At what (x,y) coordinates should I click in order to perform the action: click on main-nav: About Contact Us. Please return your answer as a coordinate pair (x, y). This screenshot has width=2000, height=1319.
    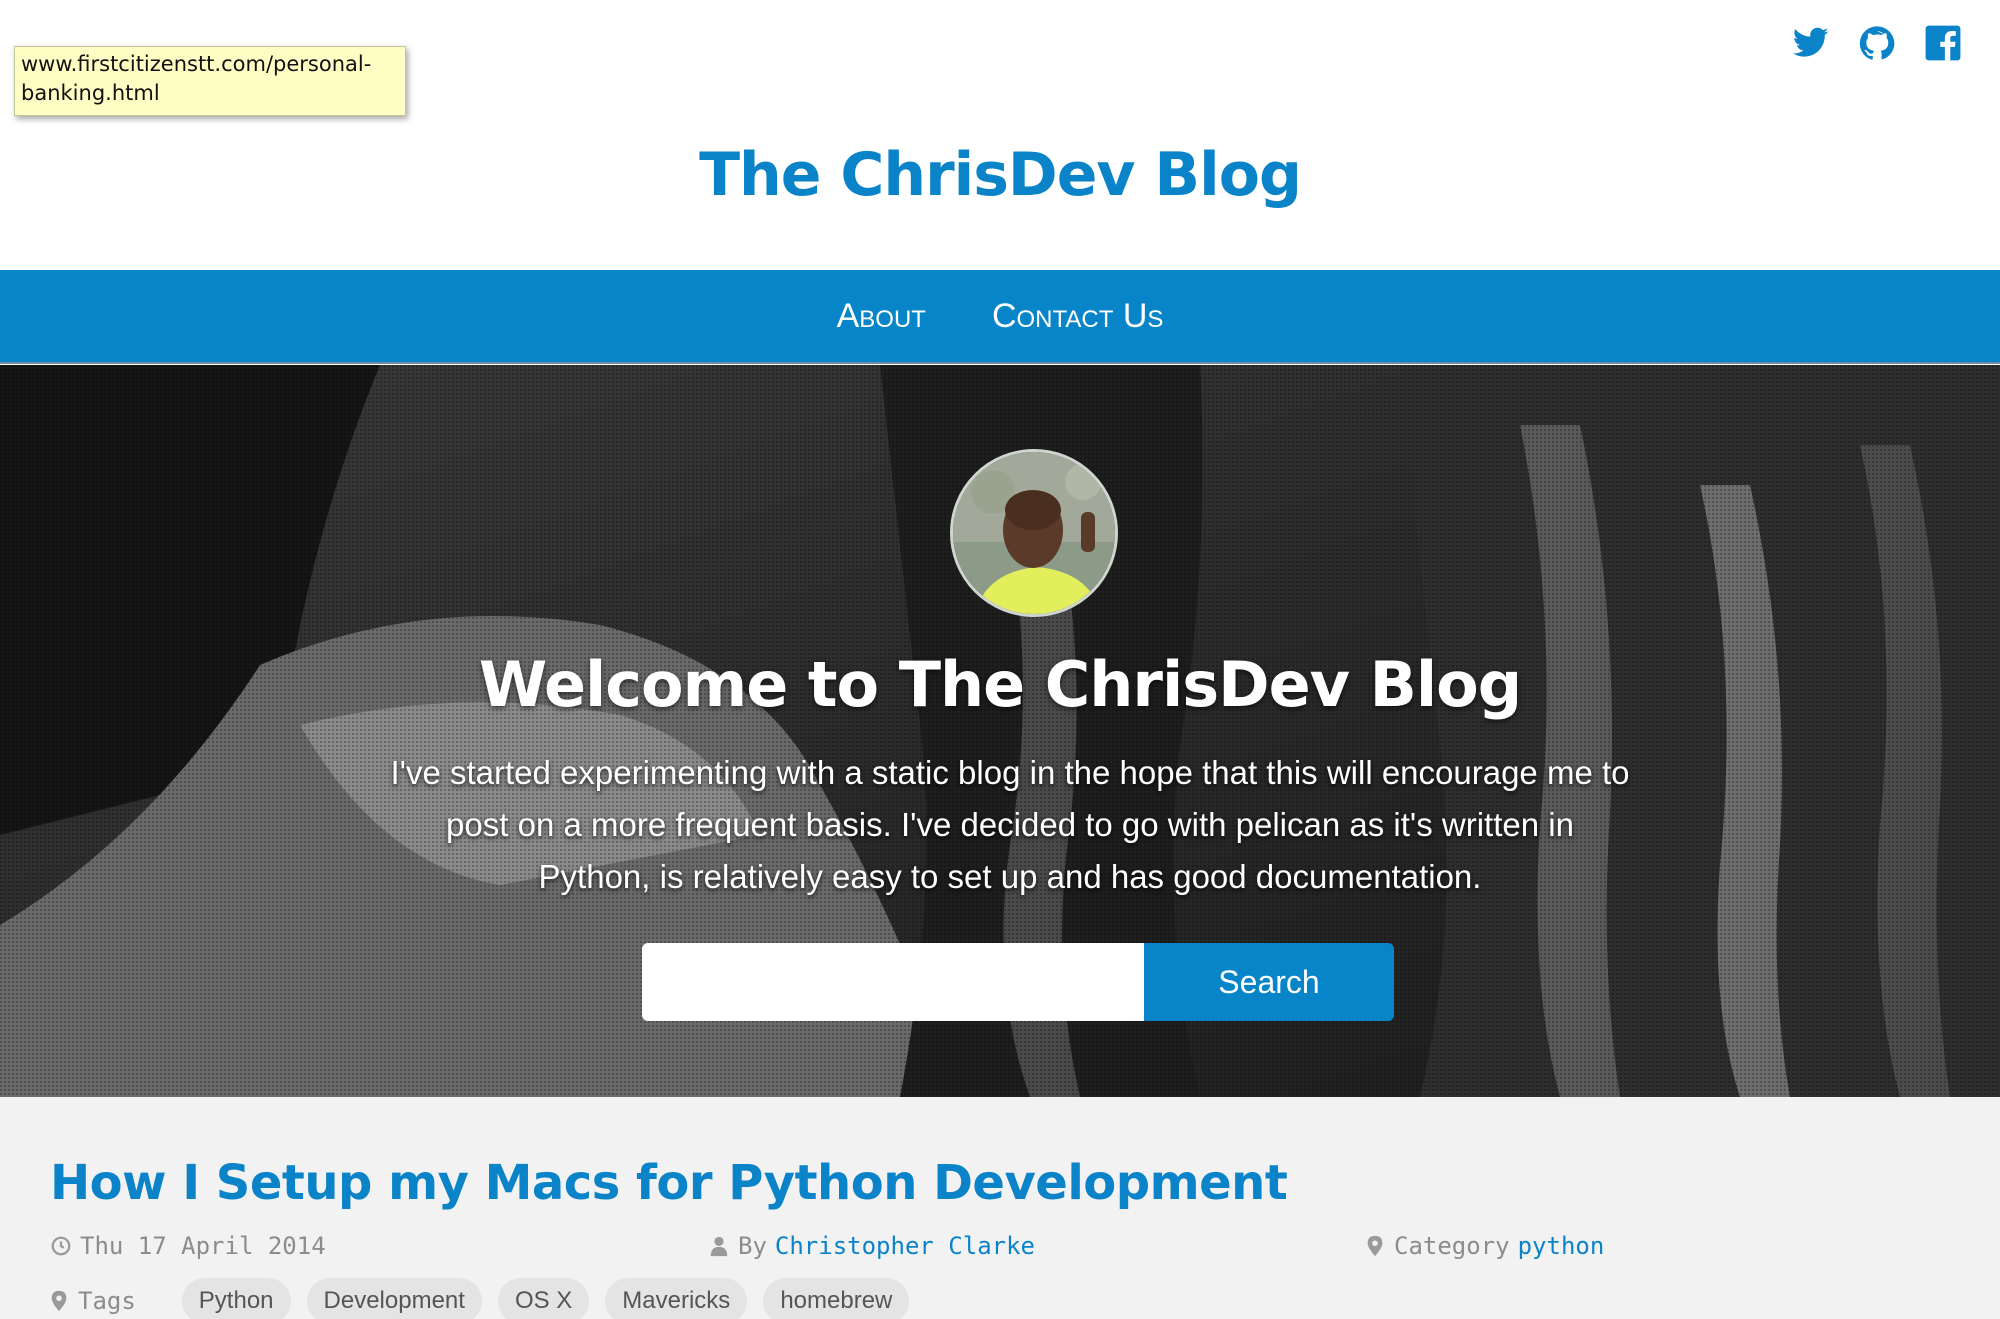
    Looking at the image, I should click on (1000, 317).